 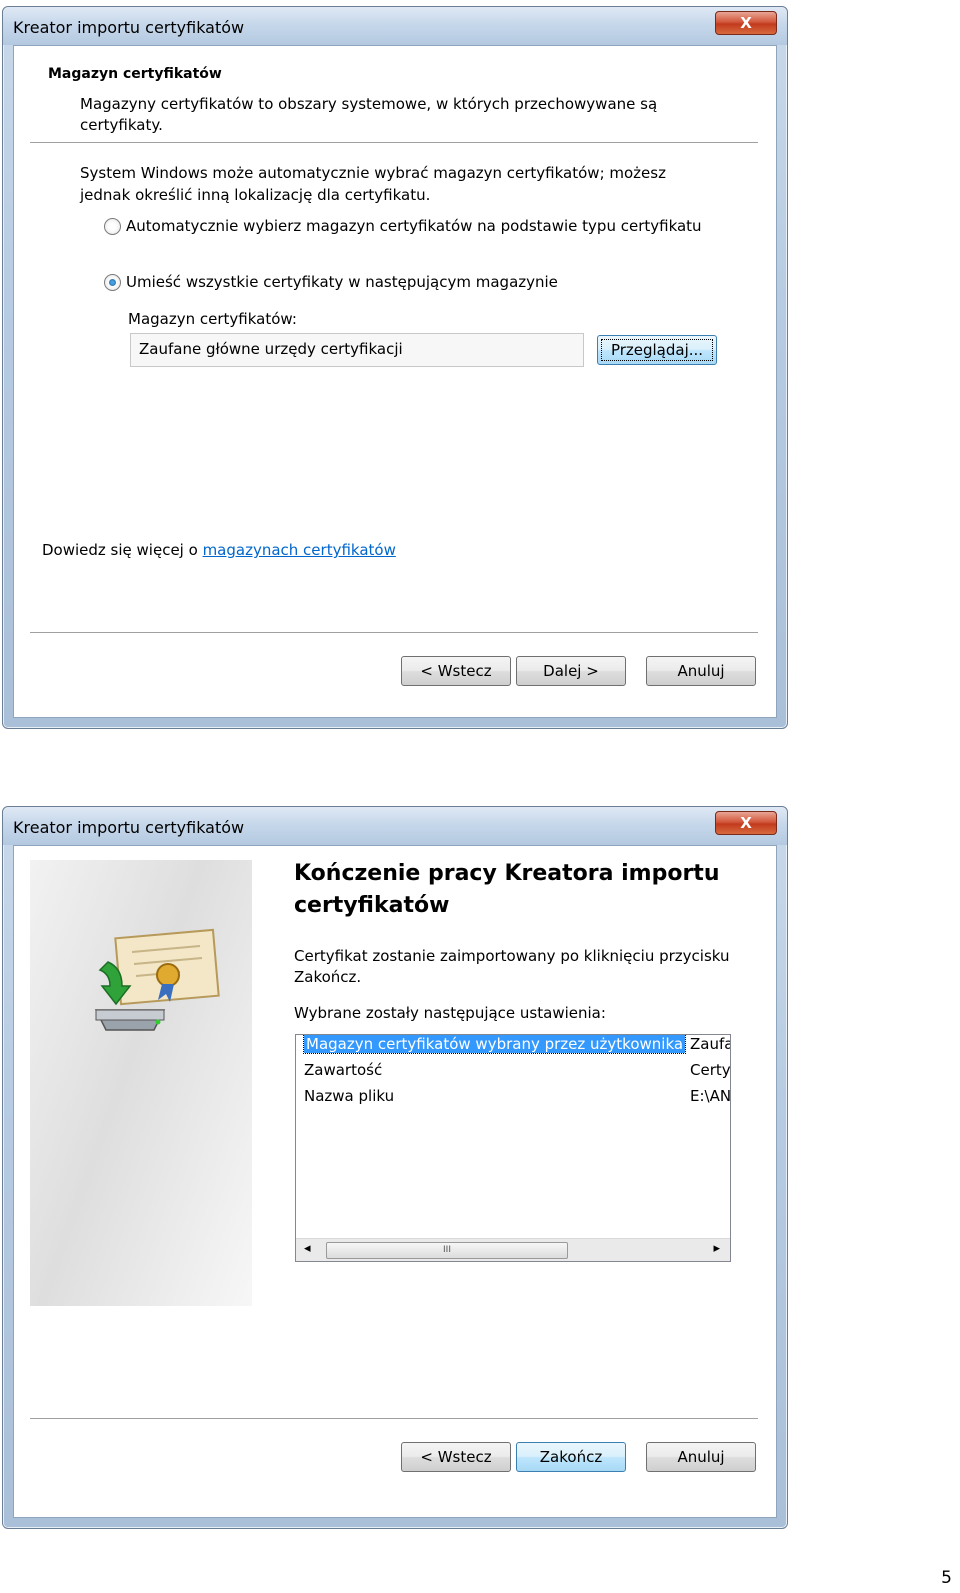 What do you see at coordinates (135, 74) in the screenshot?
I see `page-heading: Magazyn certyfikatów` at bounding box center [135, 74].